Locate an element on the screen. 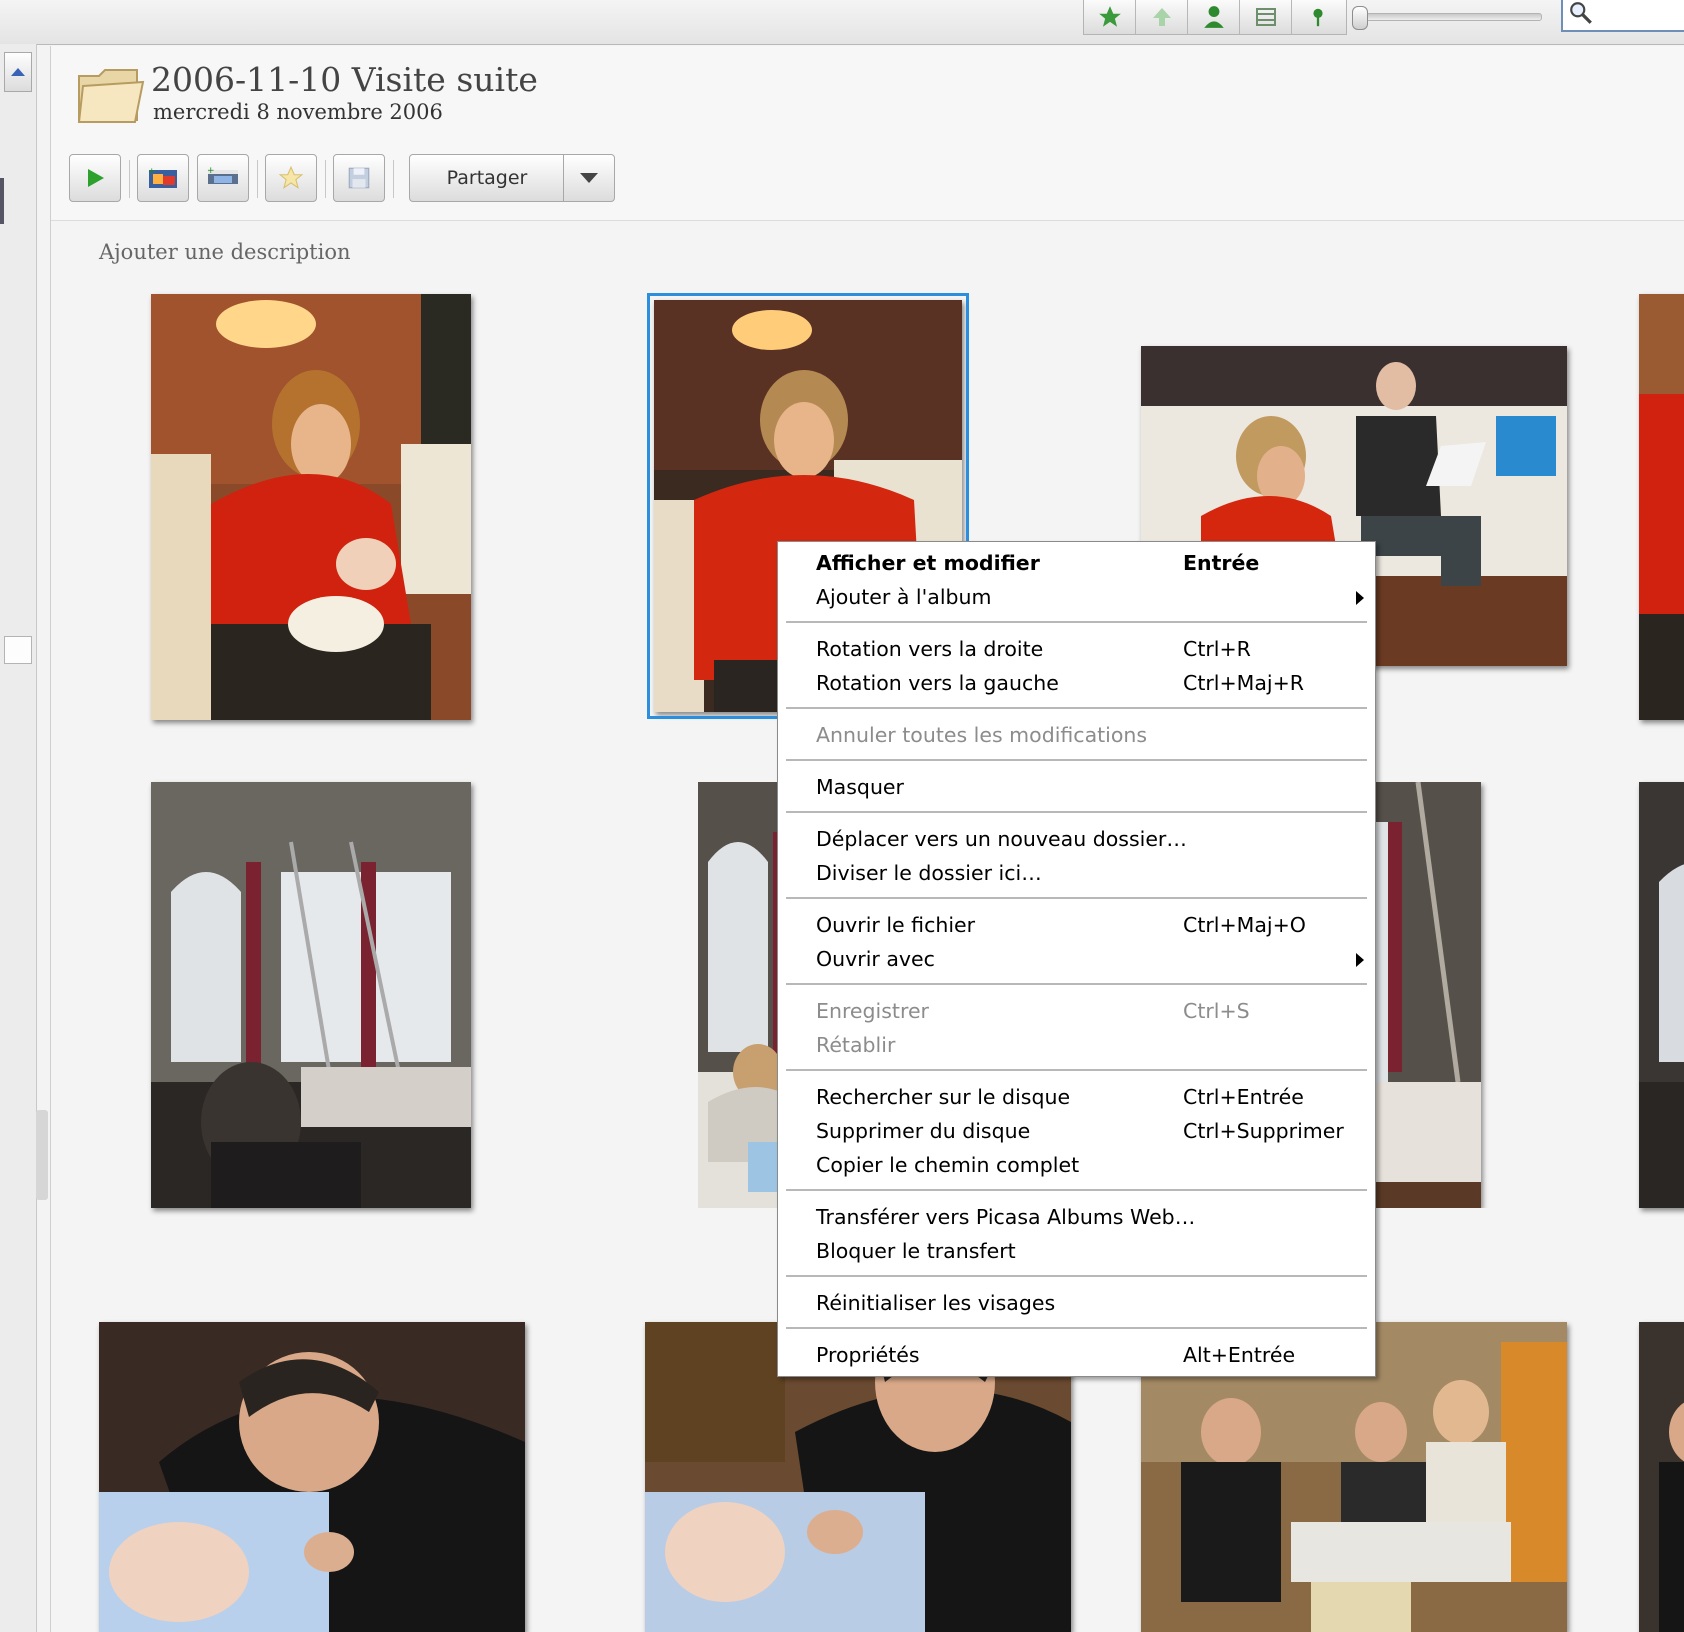 This screenshot has height=1632, width=1684. upload-filter-button is located at coordinates (1162, 17).